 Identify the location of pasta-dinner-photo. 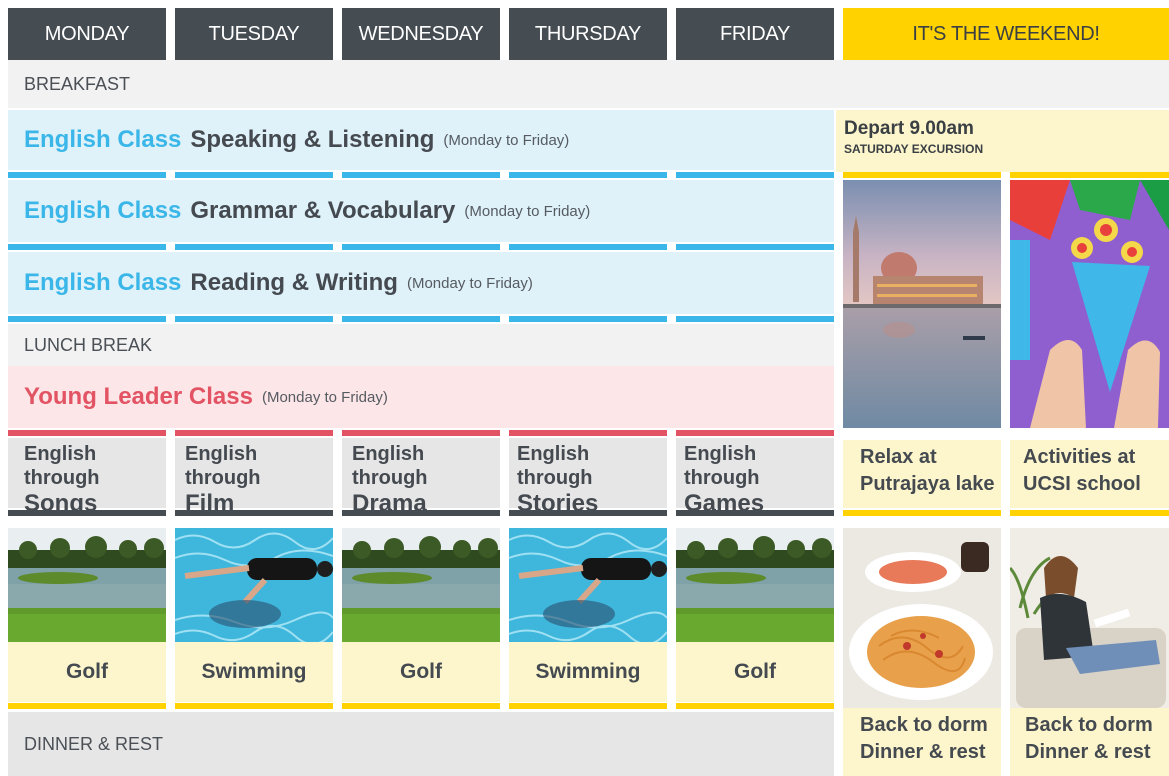
(922, 618).